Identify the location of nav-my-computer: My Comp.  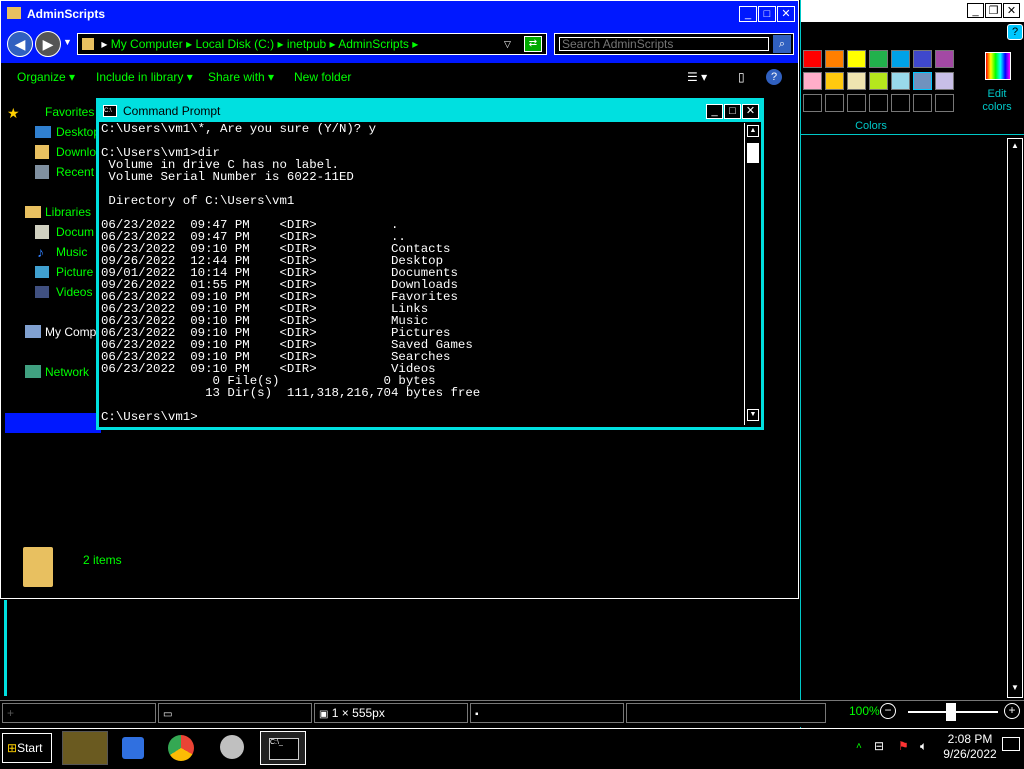
(70, 332).